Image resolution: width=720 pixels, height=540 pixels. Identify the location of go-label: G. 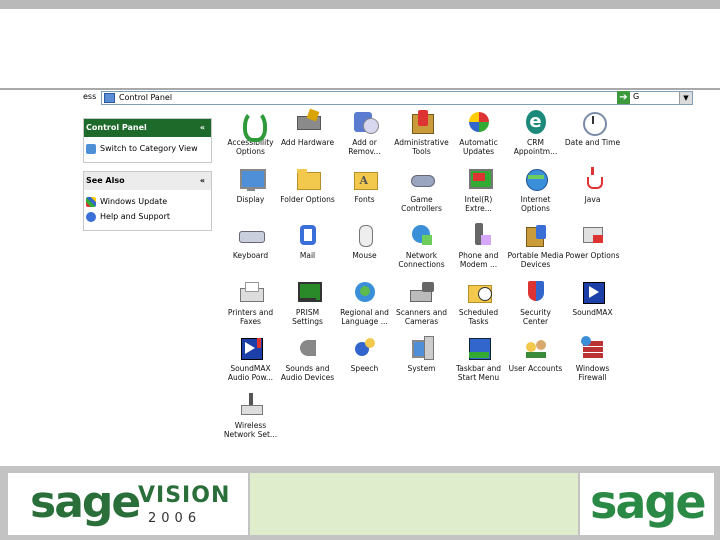
(636, 96).